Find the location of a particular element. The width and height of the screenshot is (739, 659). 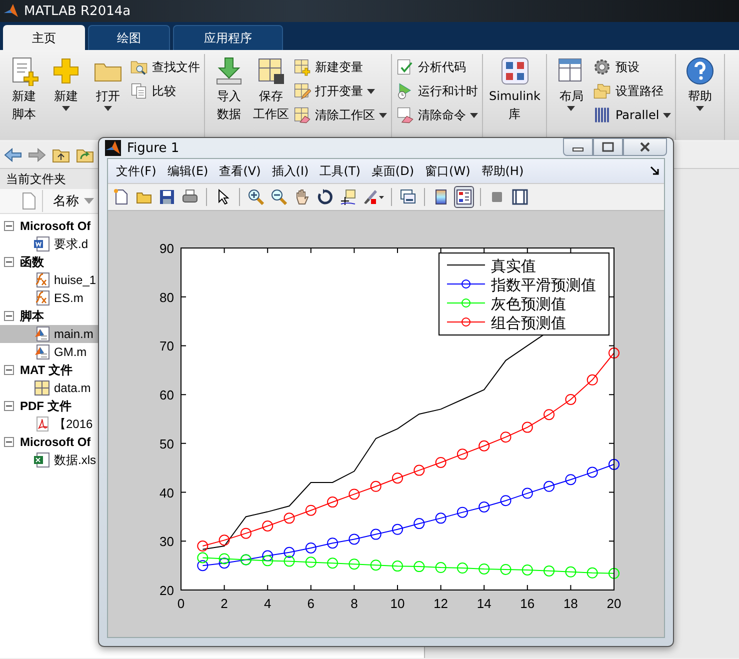

toolstrip-button: 清除命令 is located at coordinates (437, 115).